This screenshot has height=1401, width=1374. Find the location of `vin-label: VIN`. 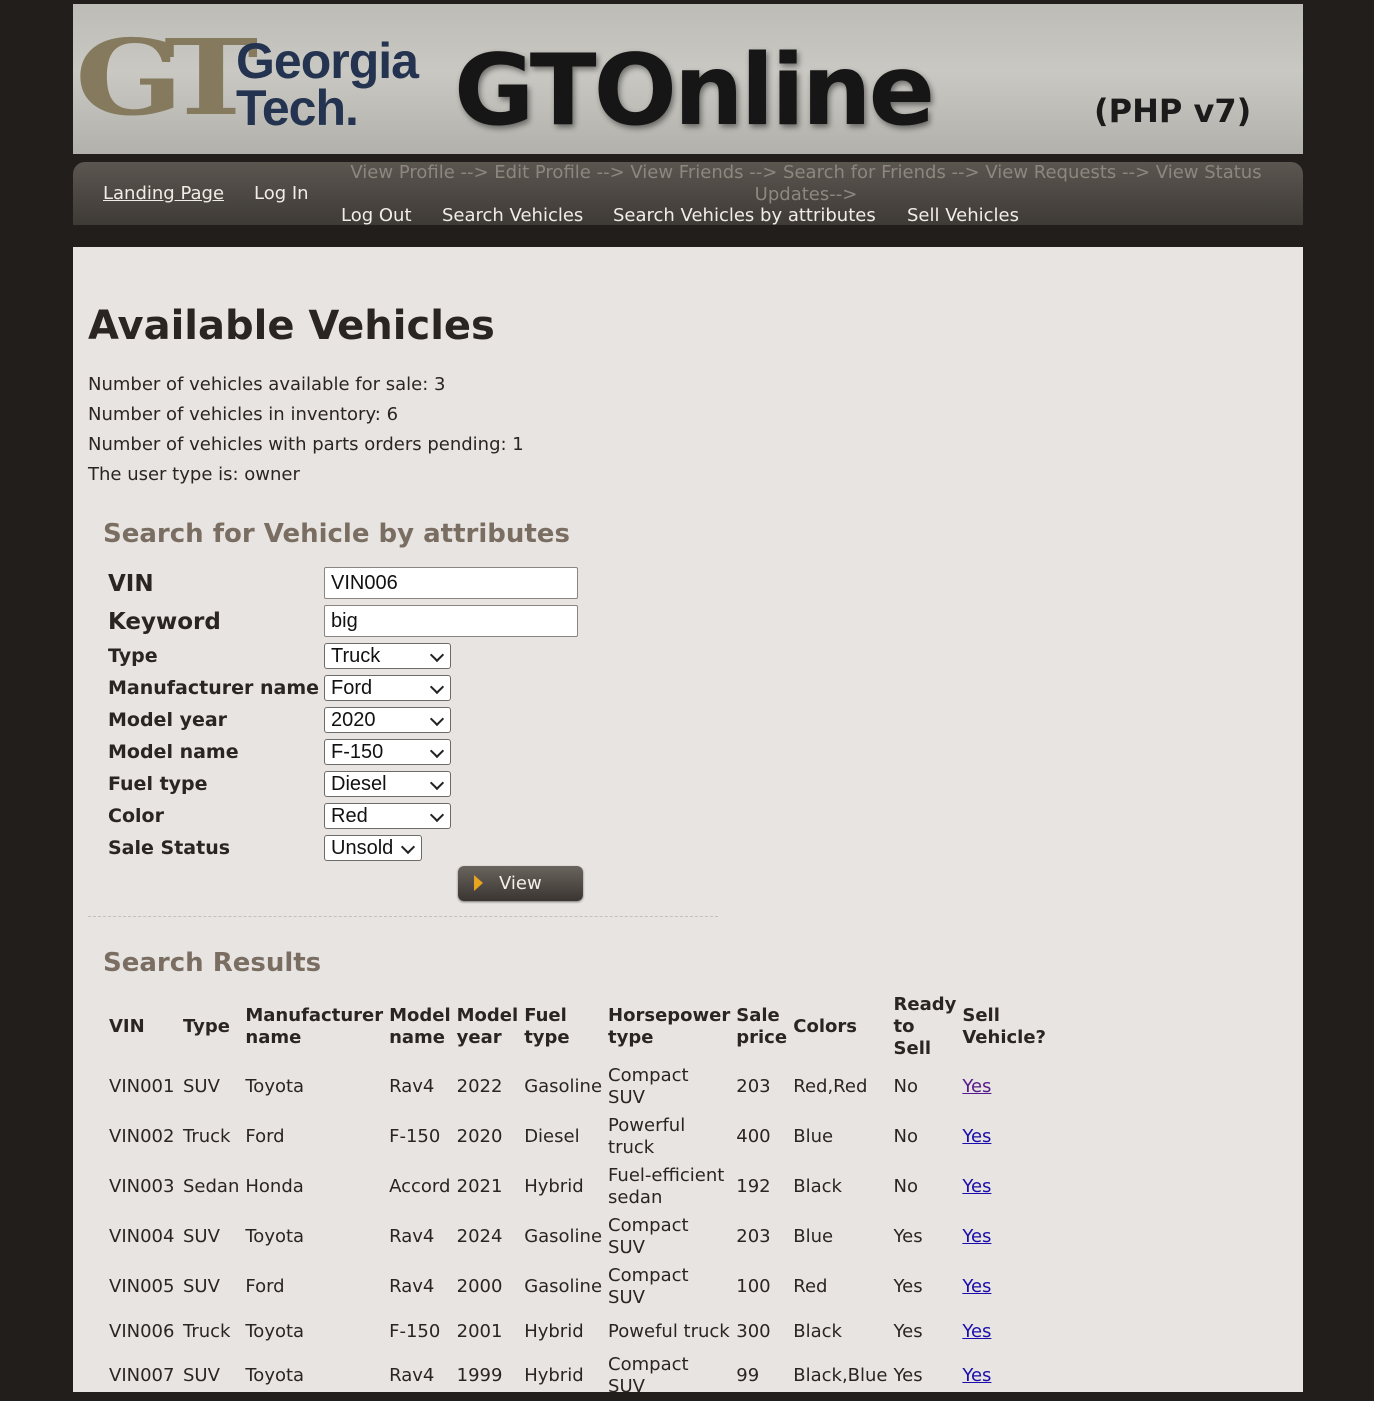

vin-label: VIN is located at coordinates (131, 584).